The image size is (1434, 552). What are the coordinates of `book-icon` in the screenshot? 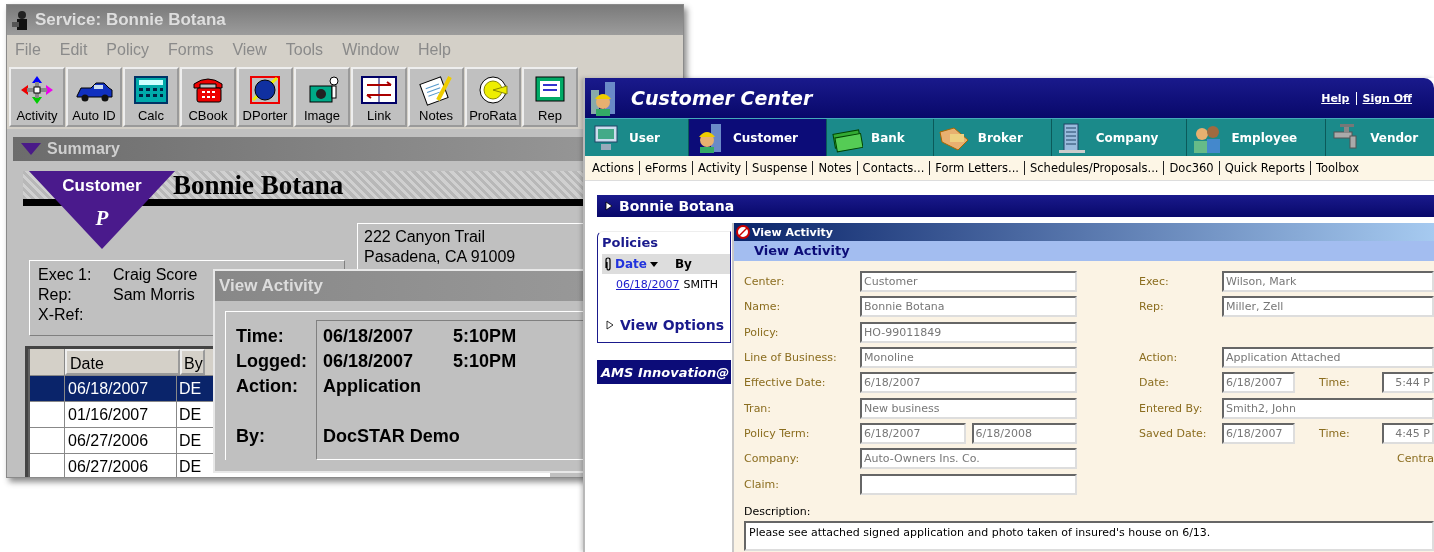 It's located at (379, 90).